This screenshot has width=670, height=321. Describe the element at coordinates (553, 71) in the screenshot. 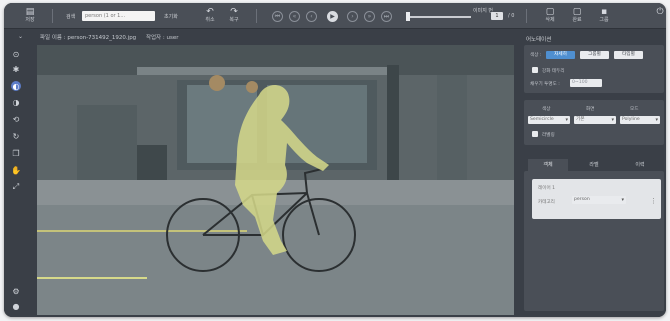

I see `border-label: 강화 테두리` at that location.